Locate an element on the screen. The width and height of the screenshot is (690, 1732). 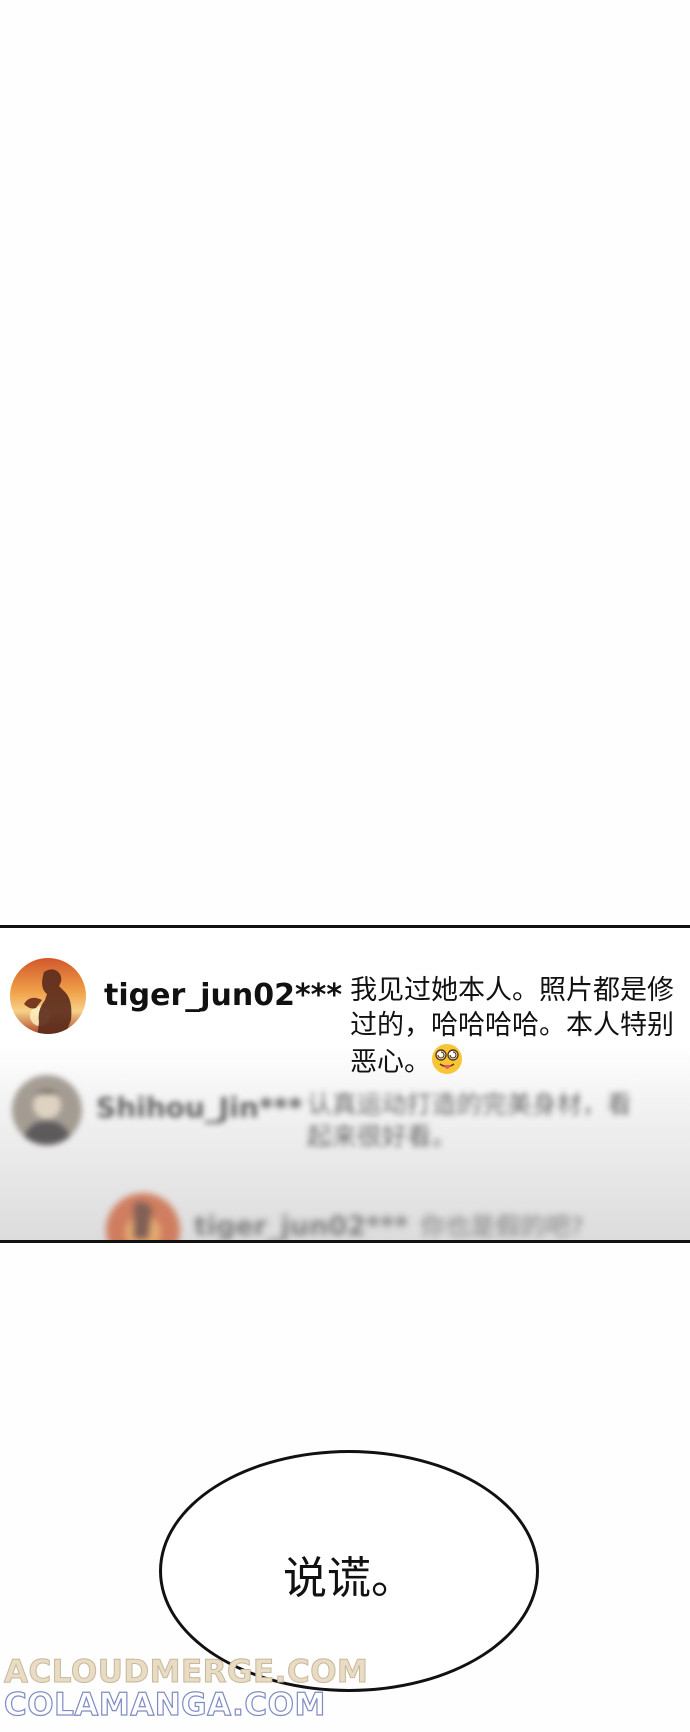
comment-item: Shihou_Jin*** 认真运动打造的完美身材，看起来很好看。 is located at coordinates (329, 1114).